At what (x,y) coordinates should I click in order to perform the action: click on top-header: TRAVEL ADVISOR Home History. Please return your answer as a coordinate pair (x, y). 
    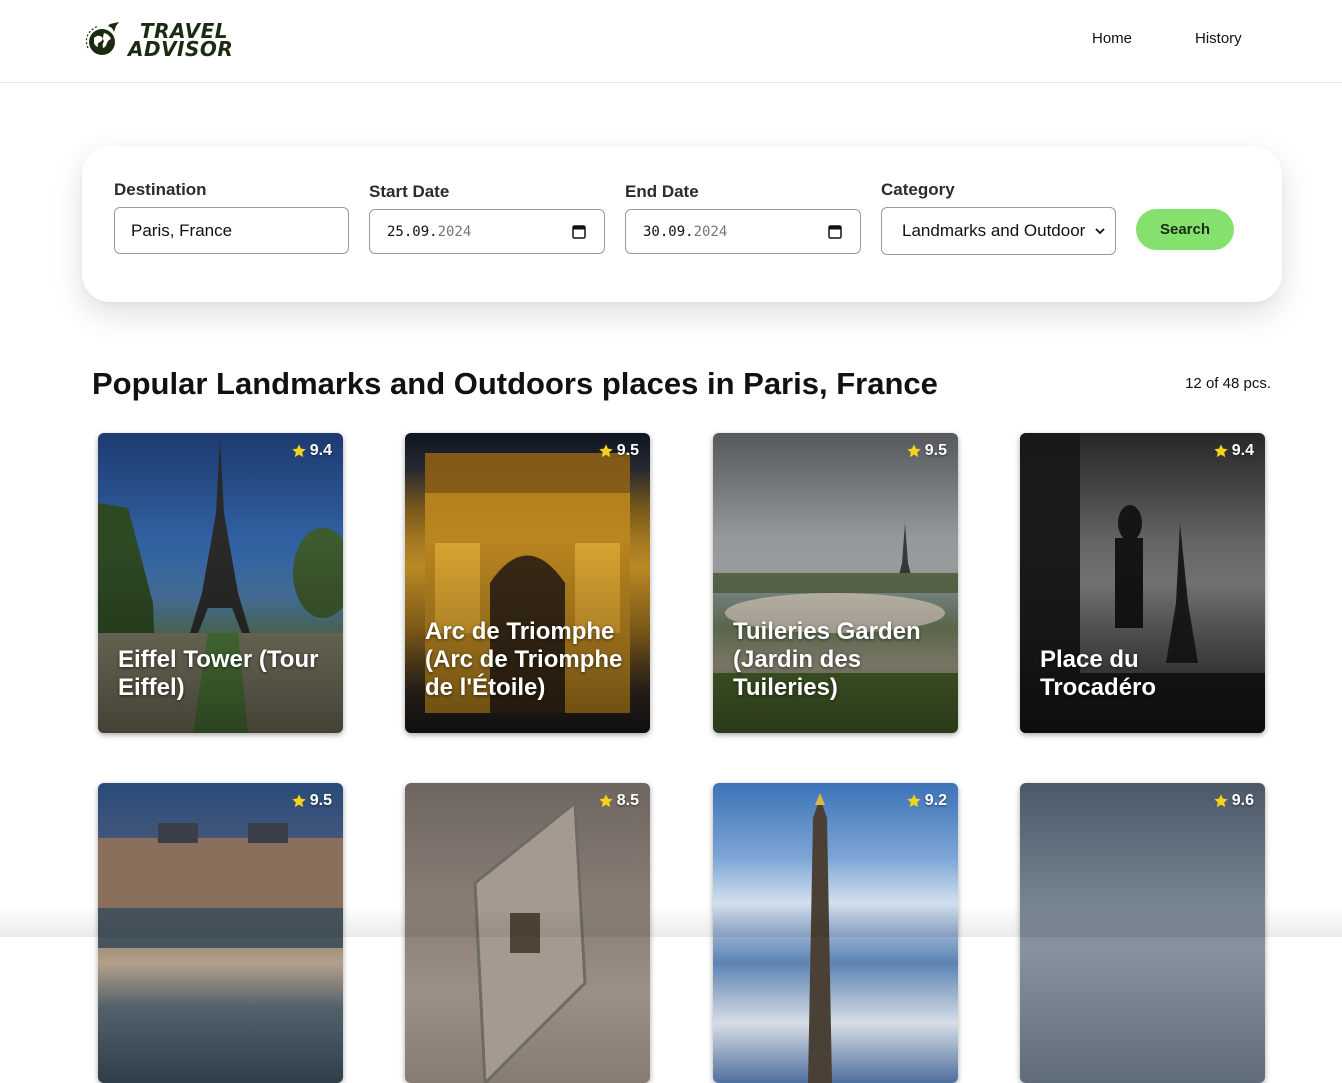
    Looking at the image, I should click on (671, 41).